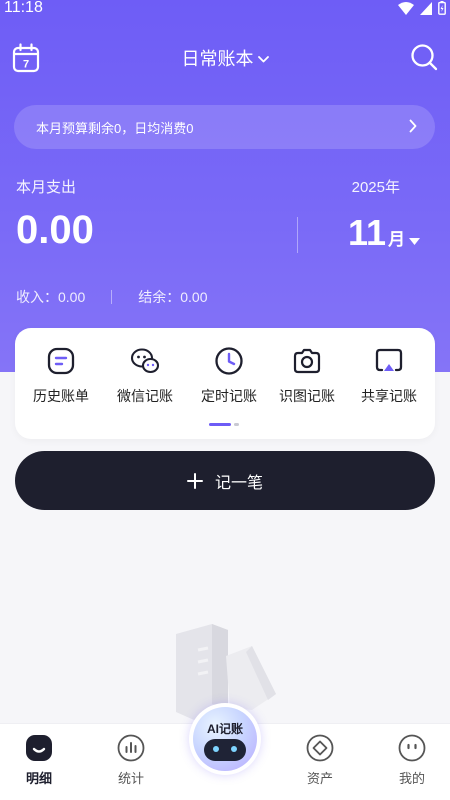 Image resolution: width=450 pixels, height=800 pixels. What do you see at coordinates (229, 376) in the screenshot?
I see `tool-scheduled: 定时记账` at bounding box center [229, 376].